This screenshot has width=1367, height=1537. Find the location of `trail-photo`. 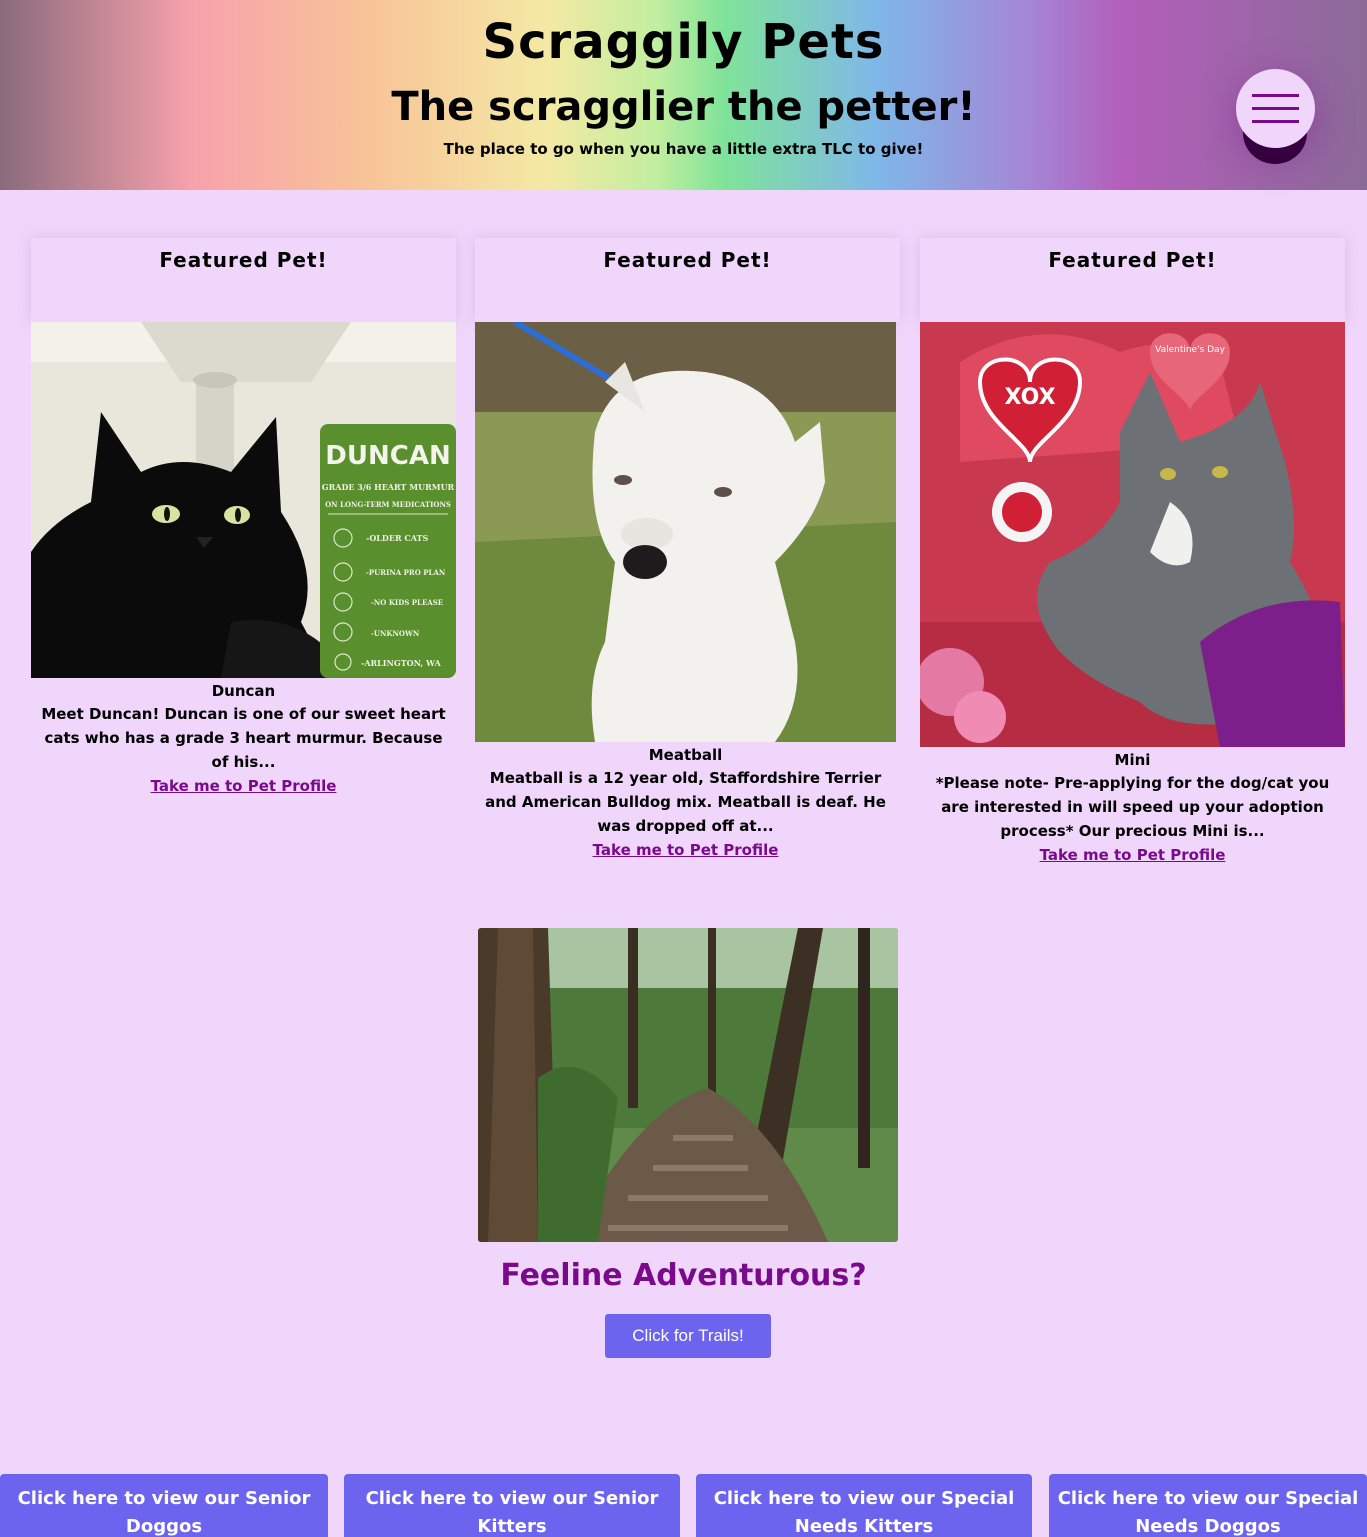

trail-photo is located at coordinates (688, 1085).